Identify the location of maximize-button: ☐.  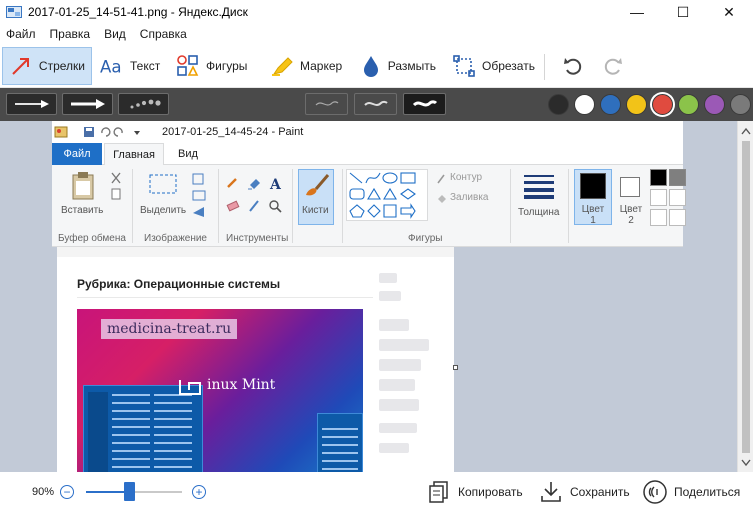
(683, 12).